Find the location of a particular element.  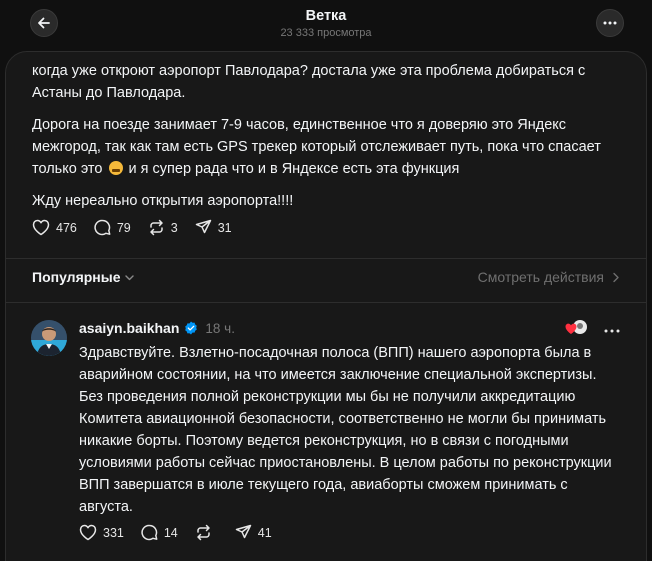

post-actions: 476 79 3 31 is located at coordinates (140, 227).